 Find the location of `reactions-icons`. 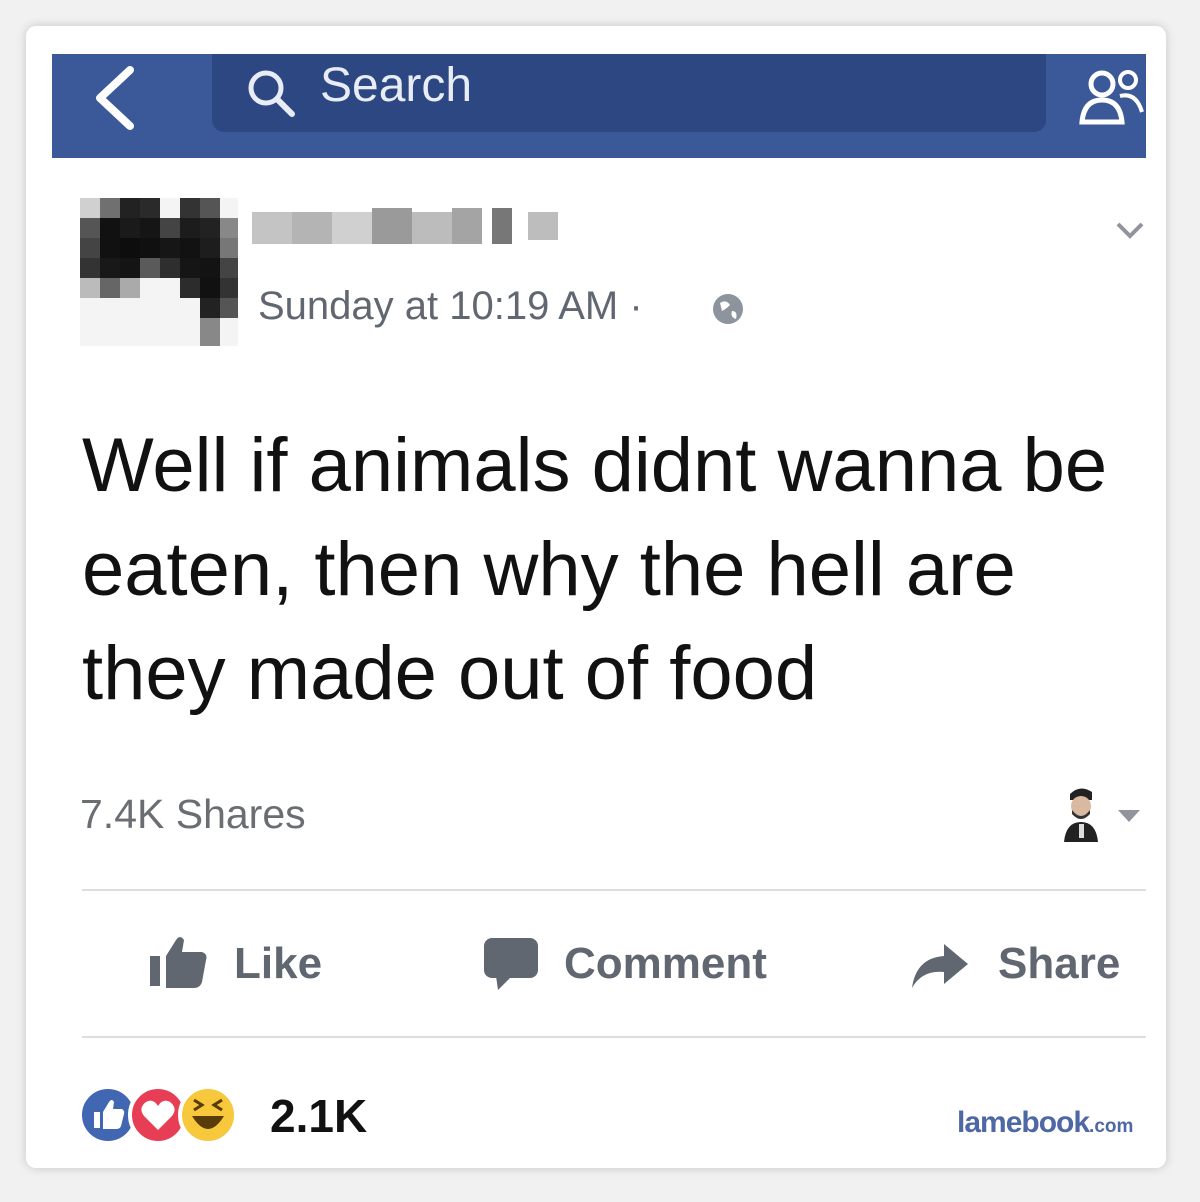

reactions-icons is located at coordinates (171, 1115).